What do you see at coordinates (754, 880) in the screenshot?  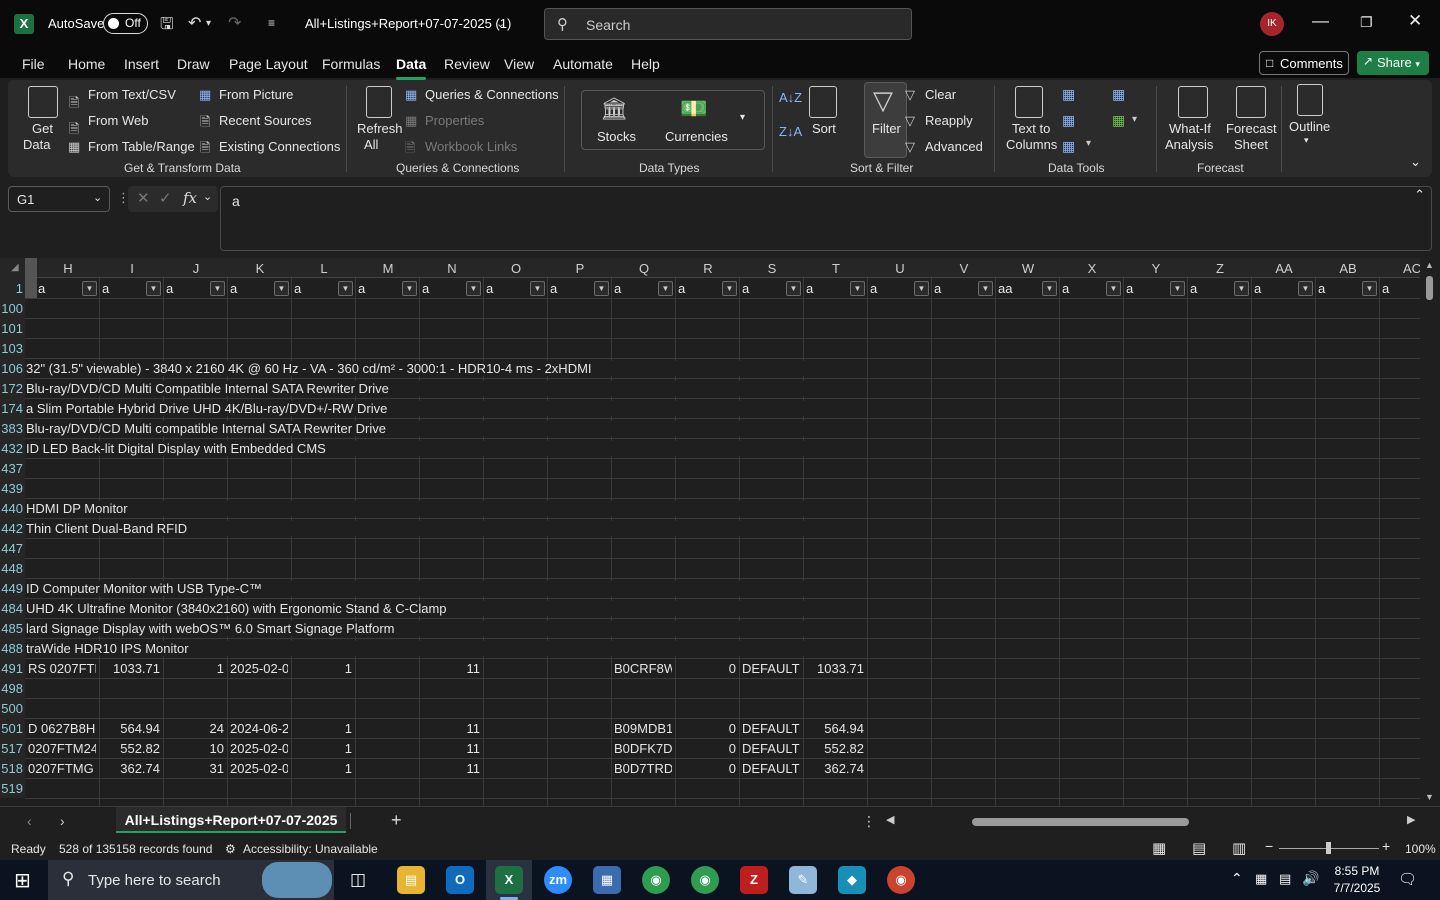 I see `filezilla-icon: Z` at bounding box center [754, 880].